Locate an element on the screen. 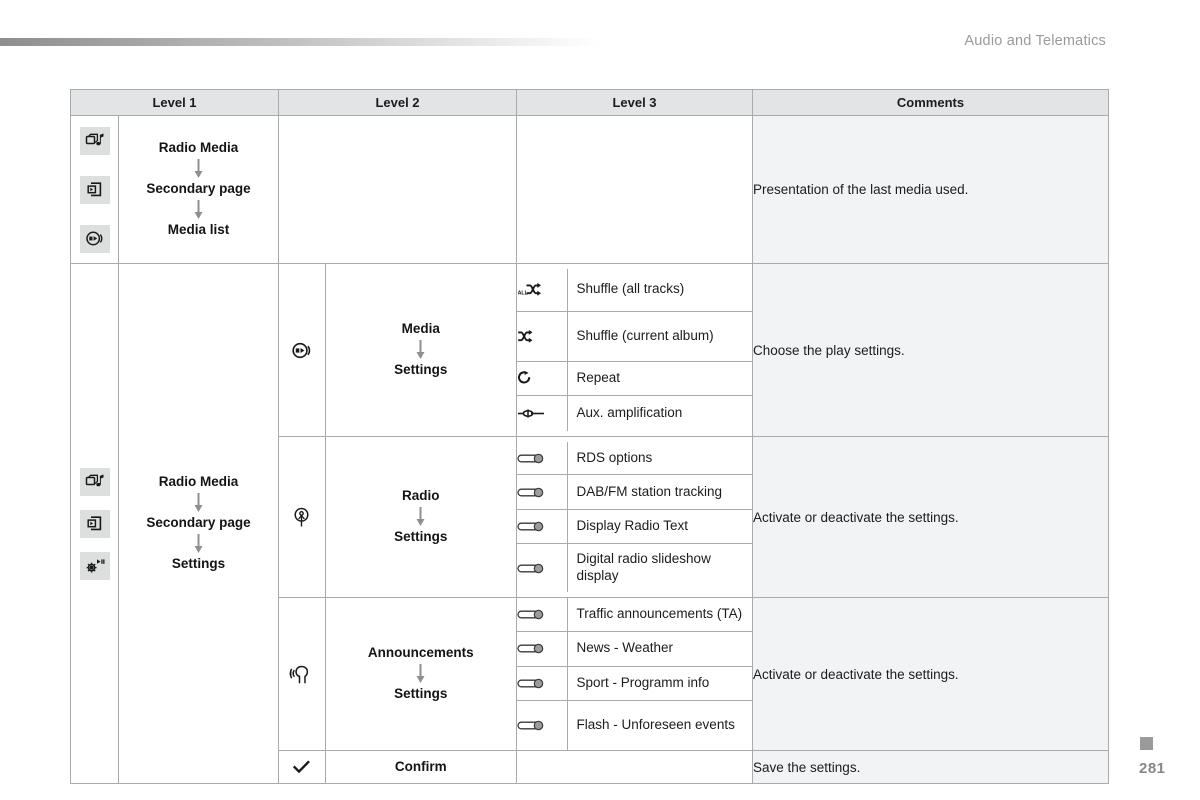  shuffle-all-icon: ALL is located at coordinates (542, 290).